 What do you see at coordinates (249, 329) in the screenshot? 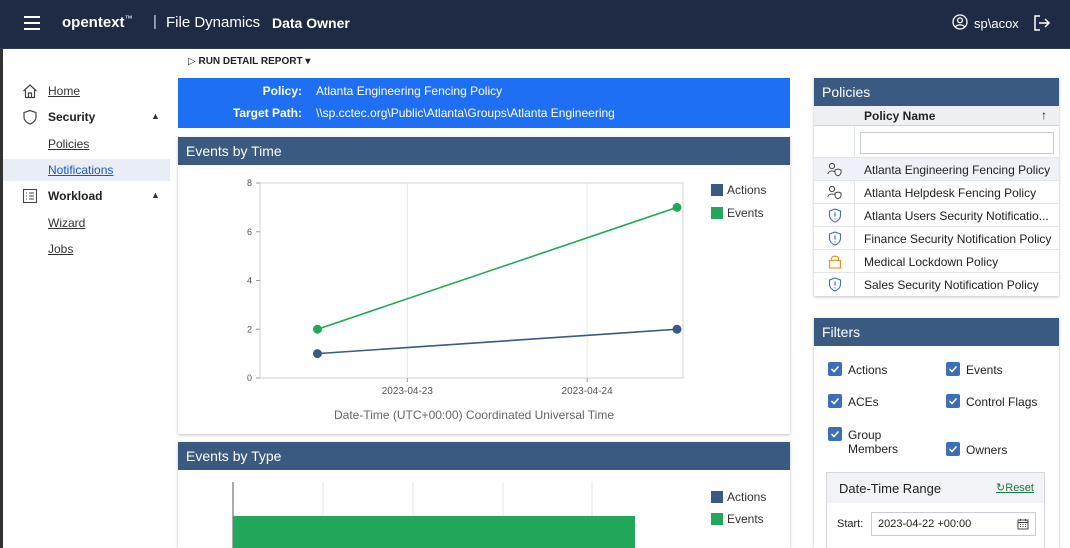
I see `y-tick-label: 2` at bounding box center [249, 329].